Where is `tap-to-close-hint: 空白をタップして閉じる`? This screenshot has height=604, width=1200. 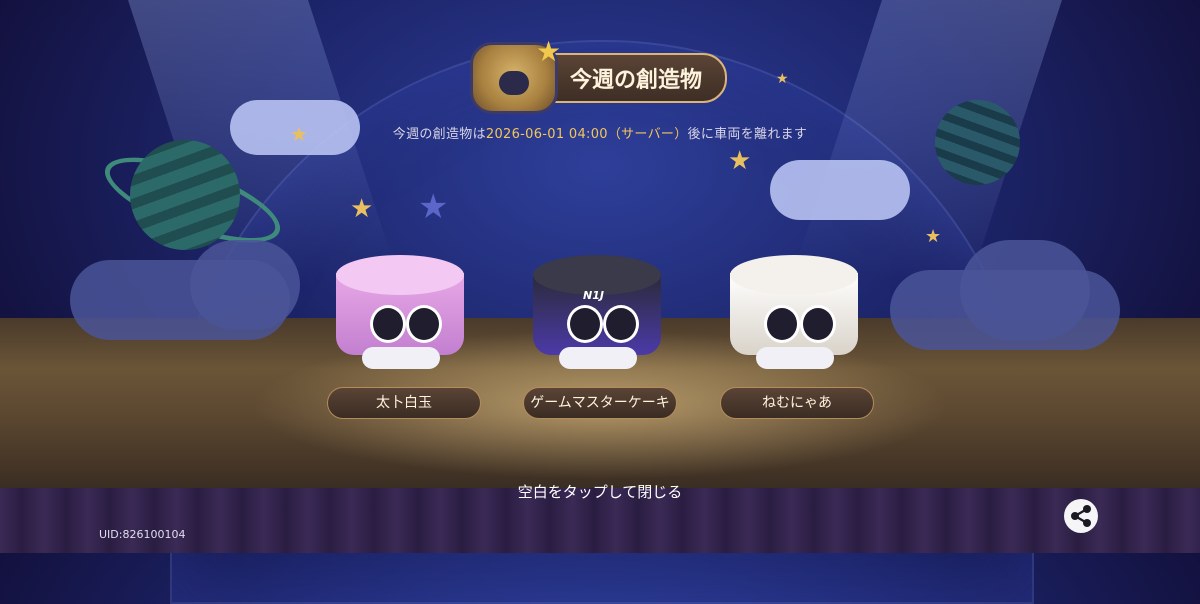 tap-to-close-hint: 空白をタップして閉じる is located at coordinates (600, 492).